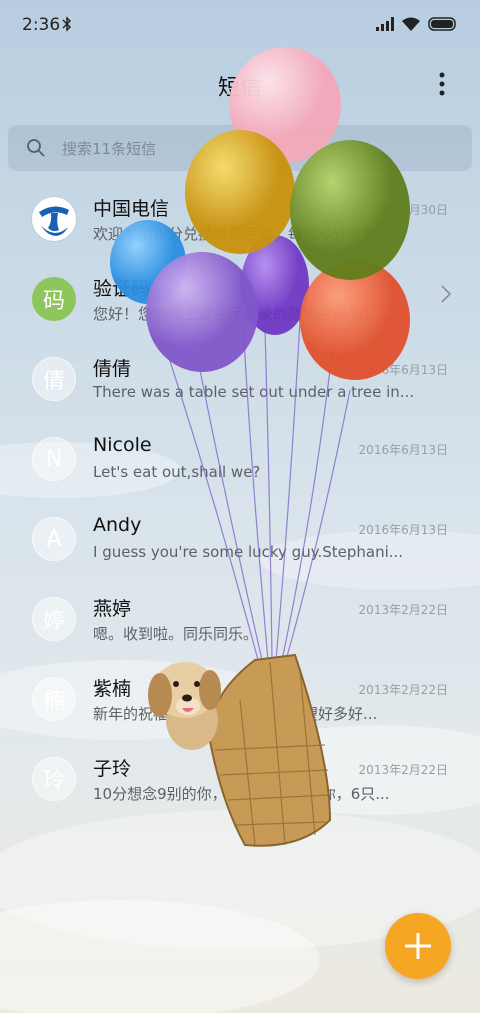 This screenshot has height=1013, width=480. Describe the element at coordinates (176, 634) in the screenshot. I see `message-preview: 嗯。收到啦。同乐同乐。` at that location.